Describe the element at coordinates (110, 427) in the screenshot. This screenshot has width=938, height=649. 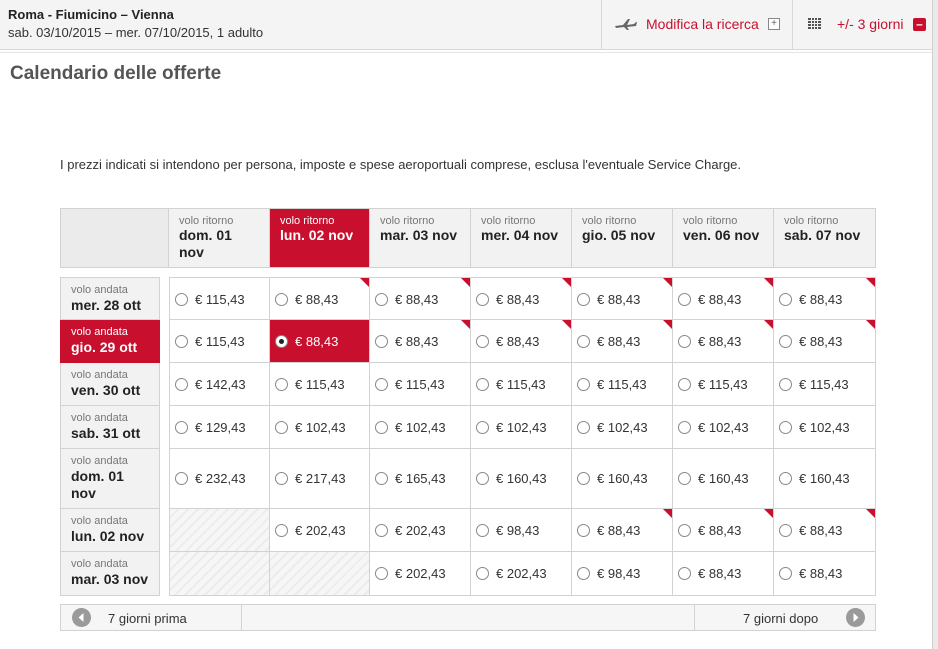
I see `outbound-date-header: volo andata sab. 31 ott` at that location.